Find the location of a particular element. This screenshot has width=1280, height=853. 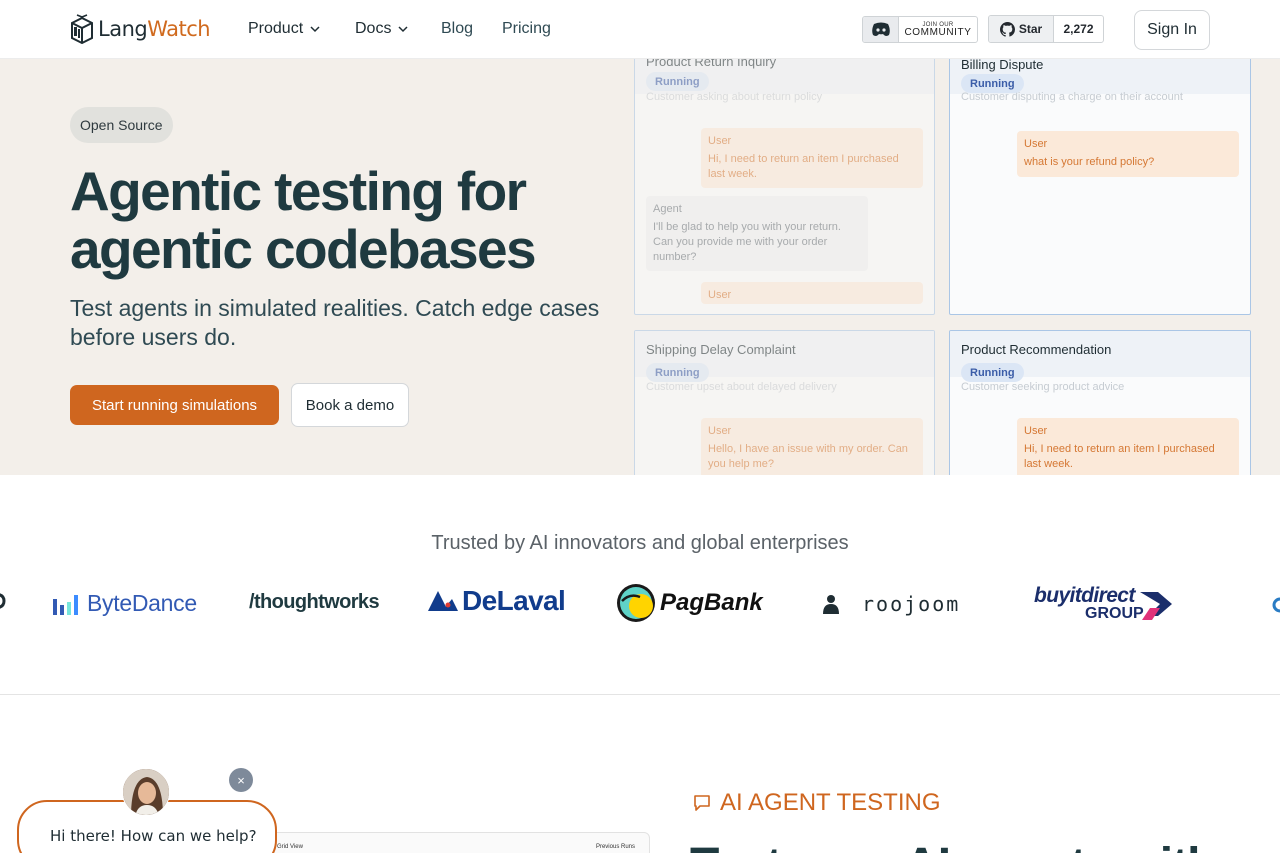

open-source-badge: Open Source is located at coordinates (121, 125).